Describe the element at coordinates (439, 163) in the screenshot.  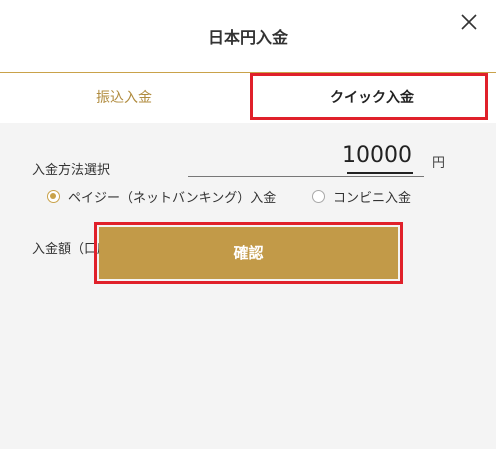
I see `currency-unit: 円` at that location.